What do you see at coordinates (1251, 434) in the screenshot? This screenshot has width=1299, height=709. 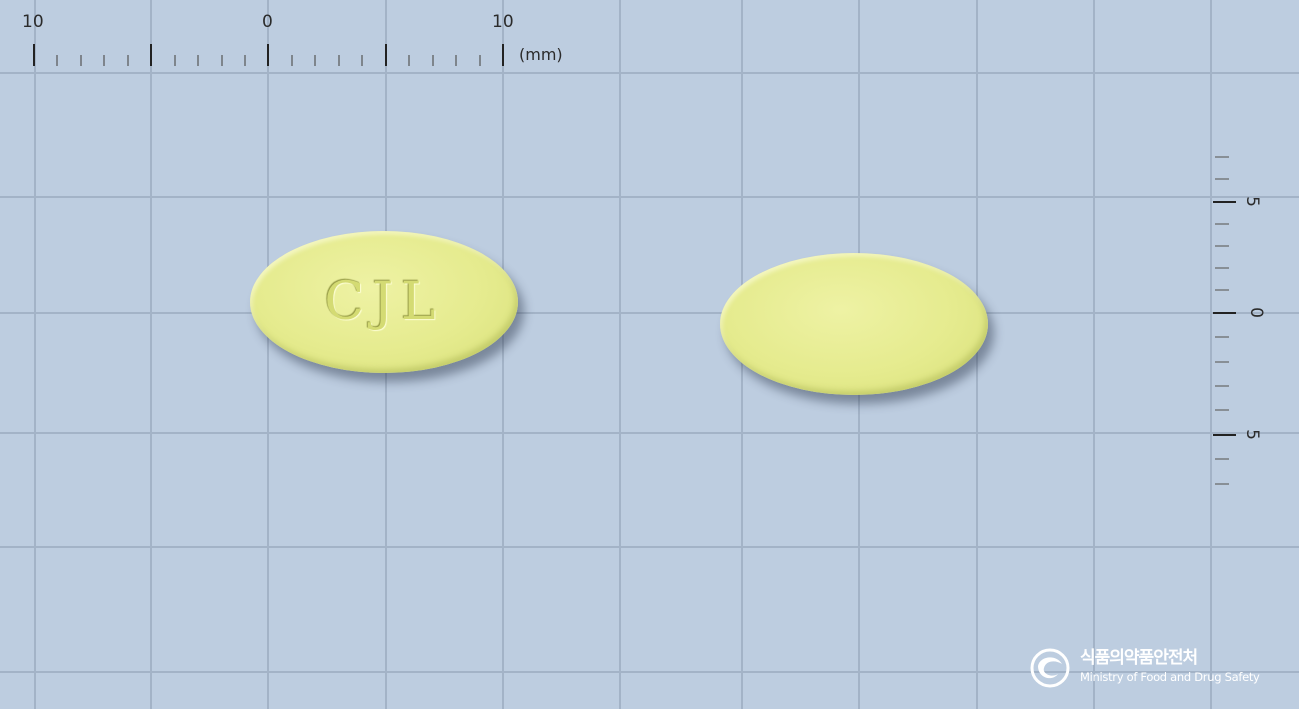 I see `right-ruler-label-bottom: 5` at bounding box center [1251, 434].